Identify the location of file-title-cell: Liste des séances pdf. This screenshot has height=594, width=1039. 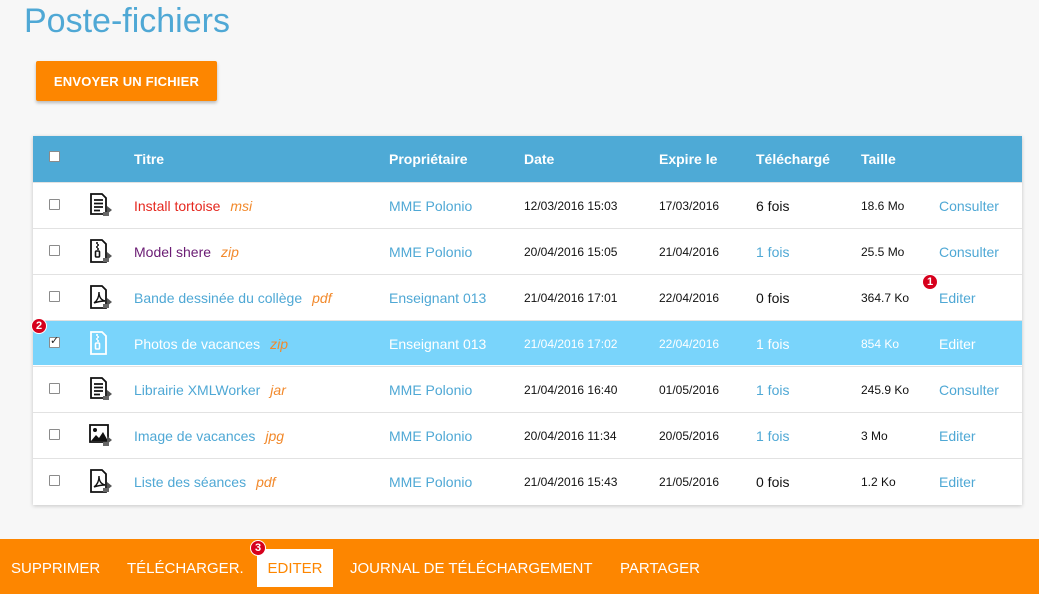
(205, 481).